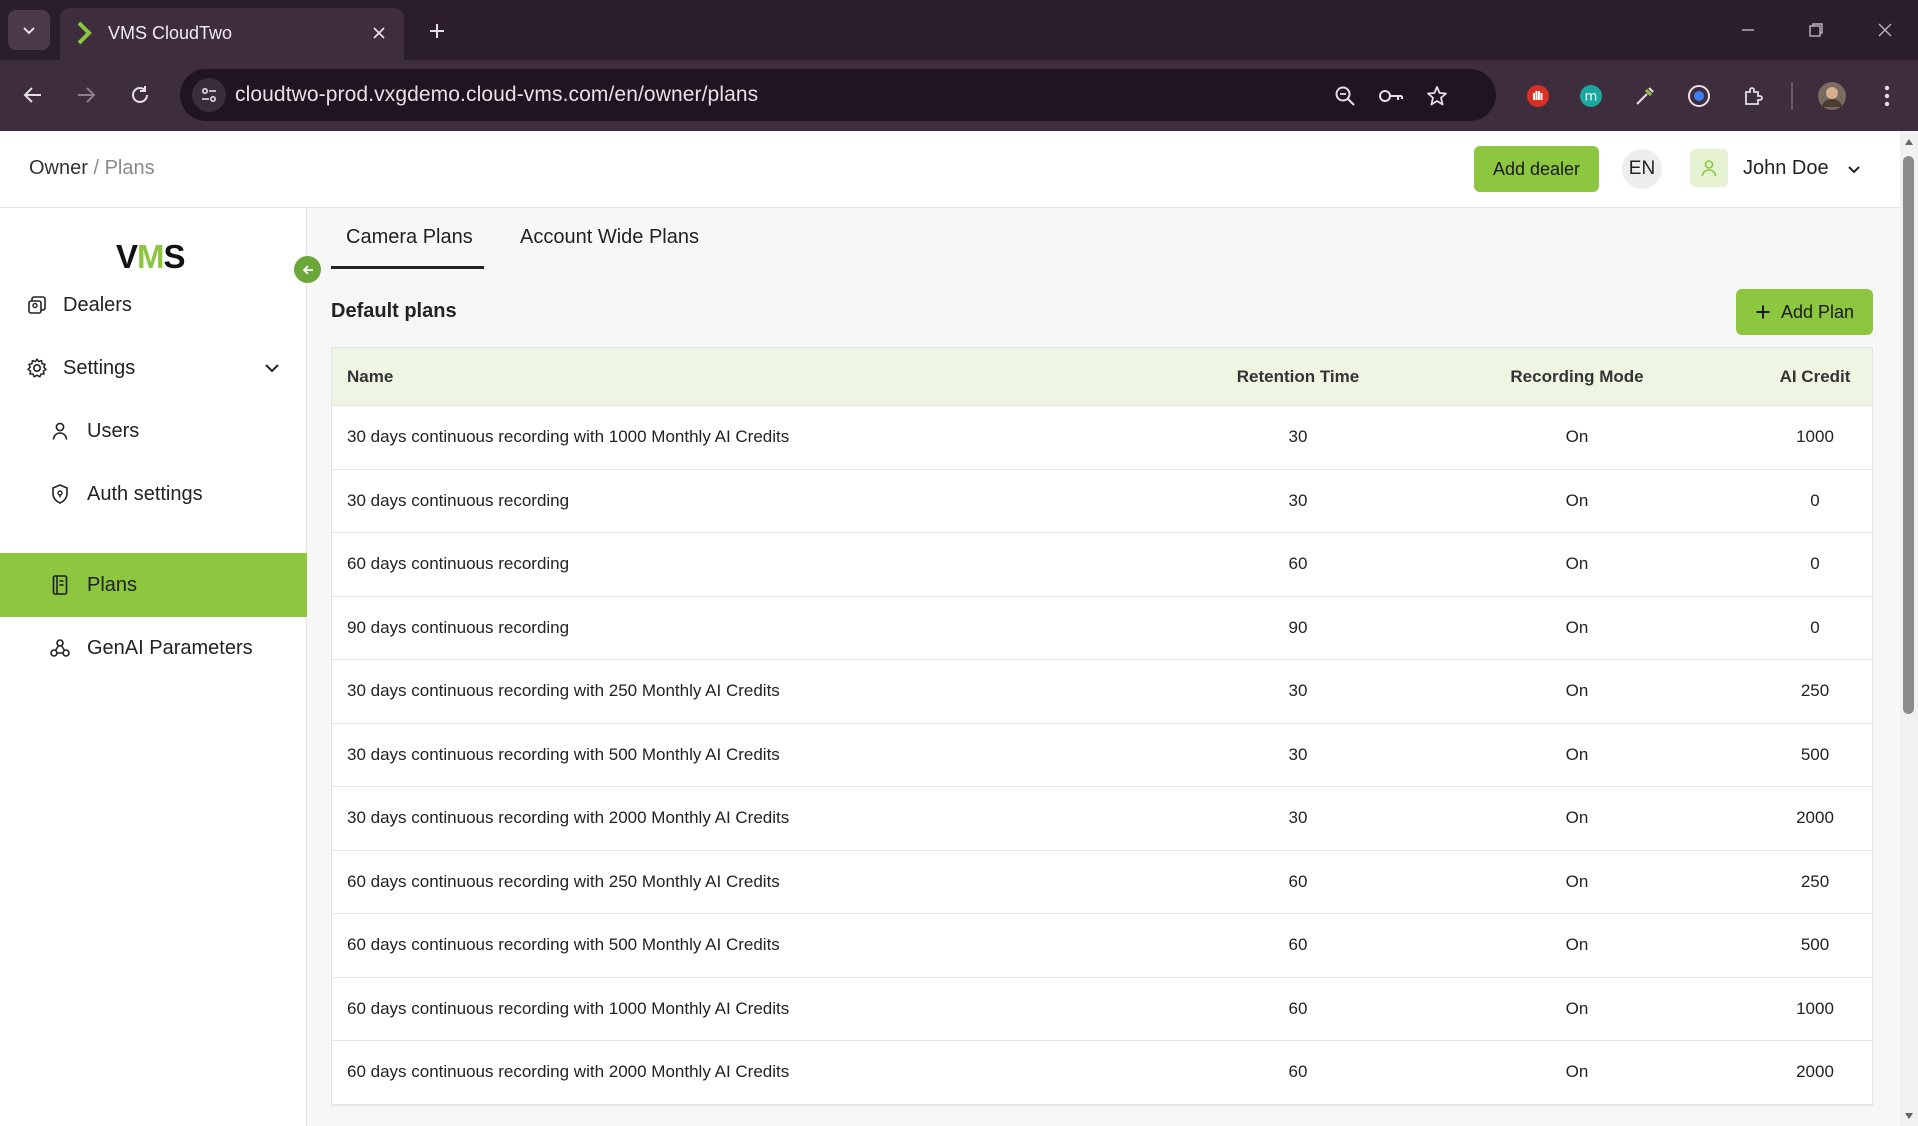  I want to click on cell-retention-time: 30, so click(1298, 436).